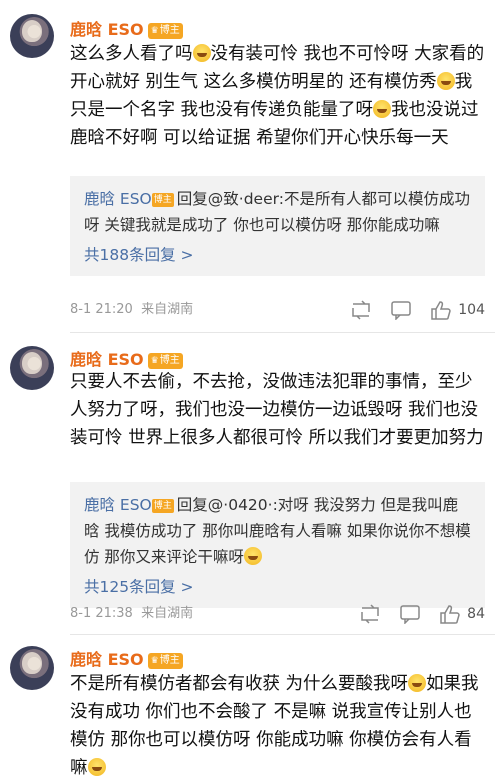 This screenshot has width=495, height=782. Describe the element at coordinates (101, 613) in the screenshot. I see `timestamp: 8-1 21:38` at that location.